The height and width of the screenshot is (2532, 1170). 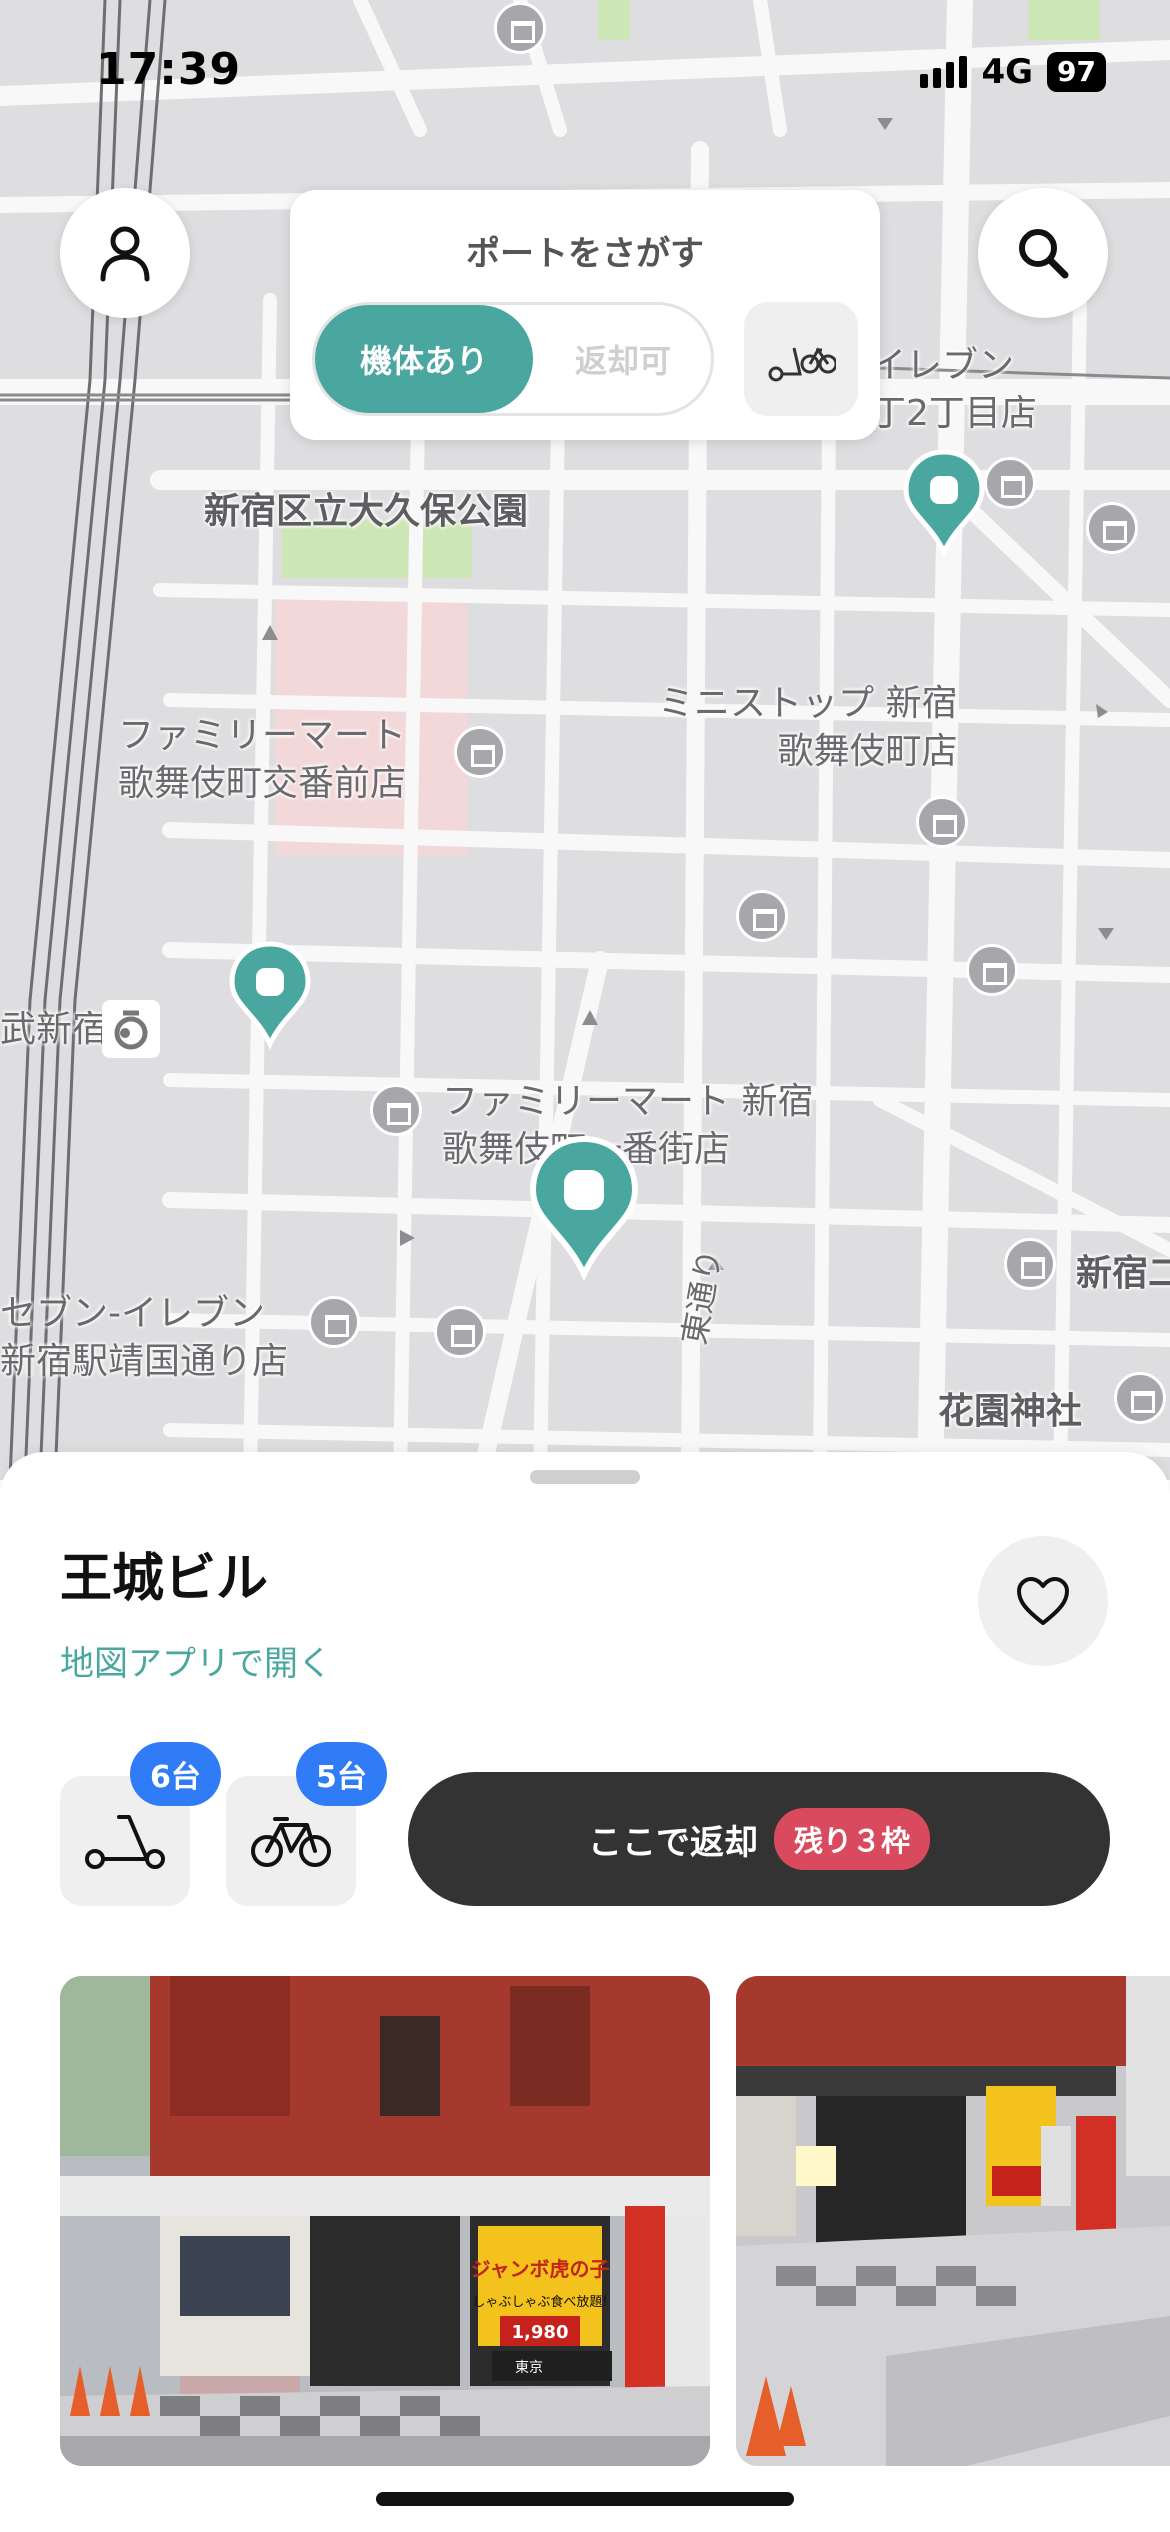 What do you see at coordinates (953, 389) in the screenshot?
I see `map-label-seven-eleven-top: イレブン 丁2丁目店` at bounding box center [953, 389].